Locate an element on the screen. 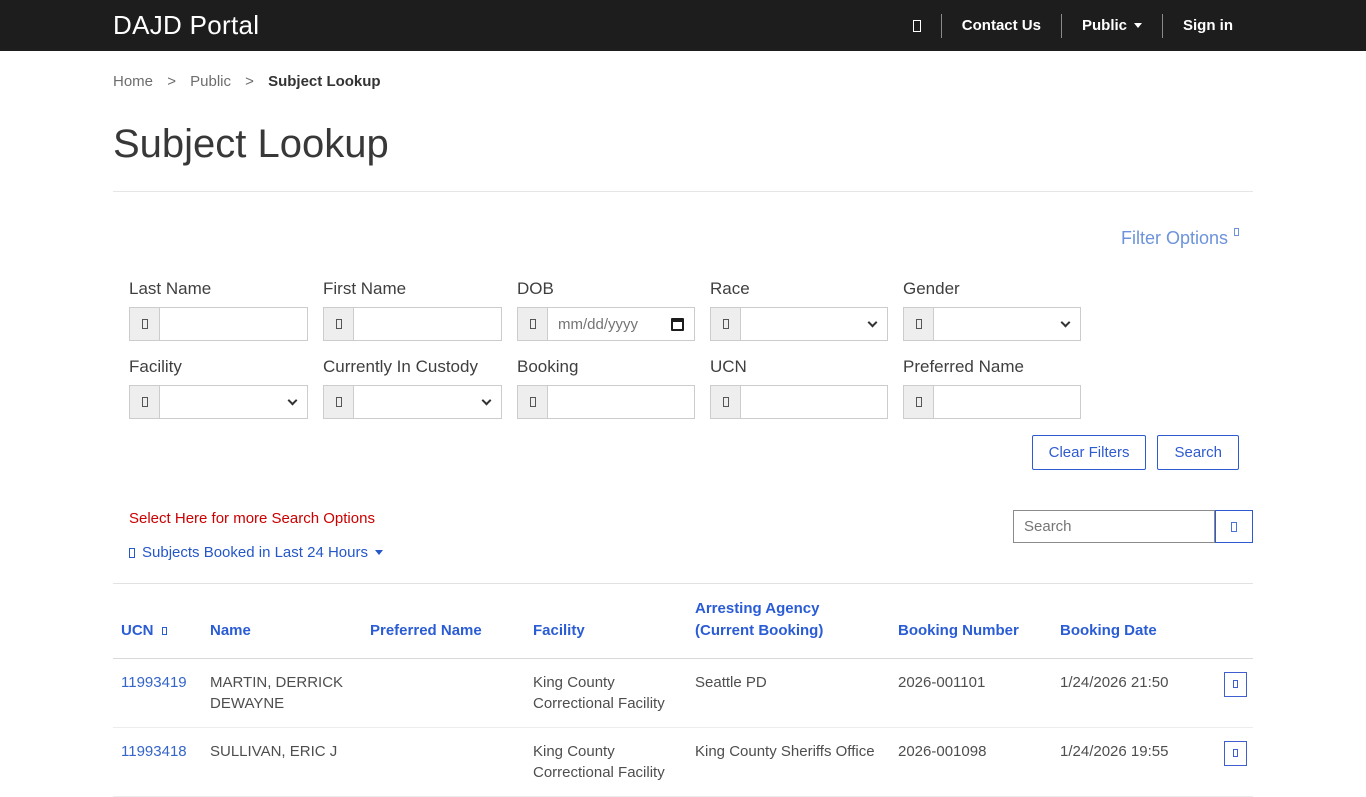  dob-date-input: mm/dd/yyyy is located at coordinates (621, 324).